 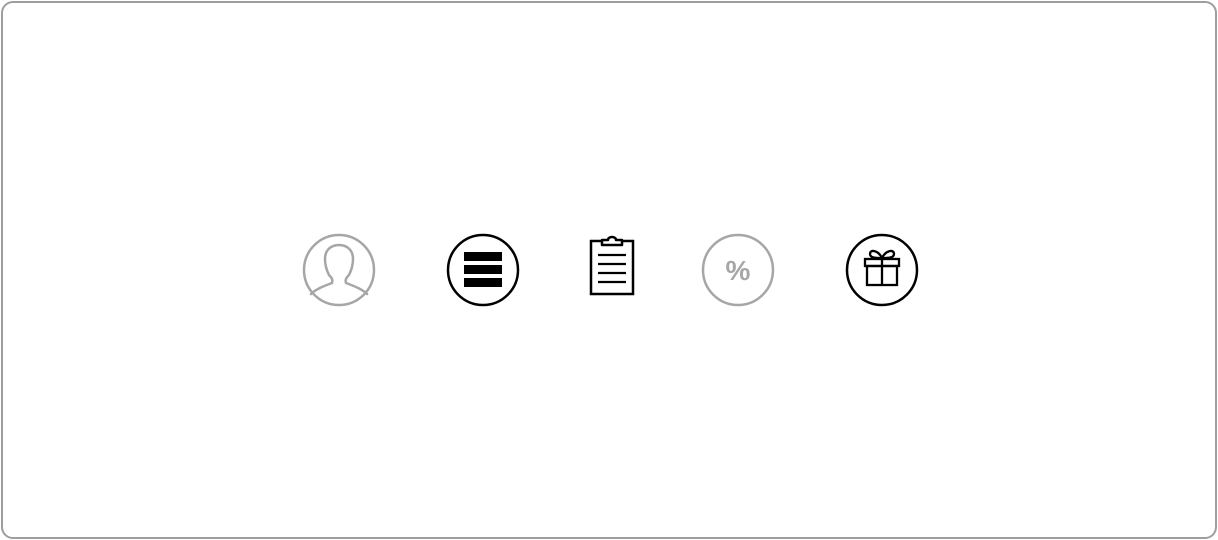 I want to click on percent-label: %, so click(x=738, y=270).